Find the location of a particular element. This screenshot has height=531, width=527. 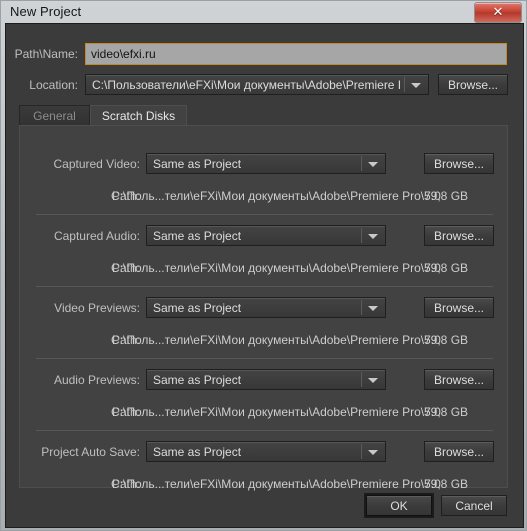

audio-previews-combo: Same as Project is located at coordinates (266, 379).